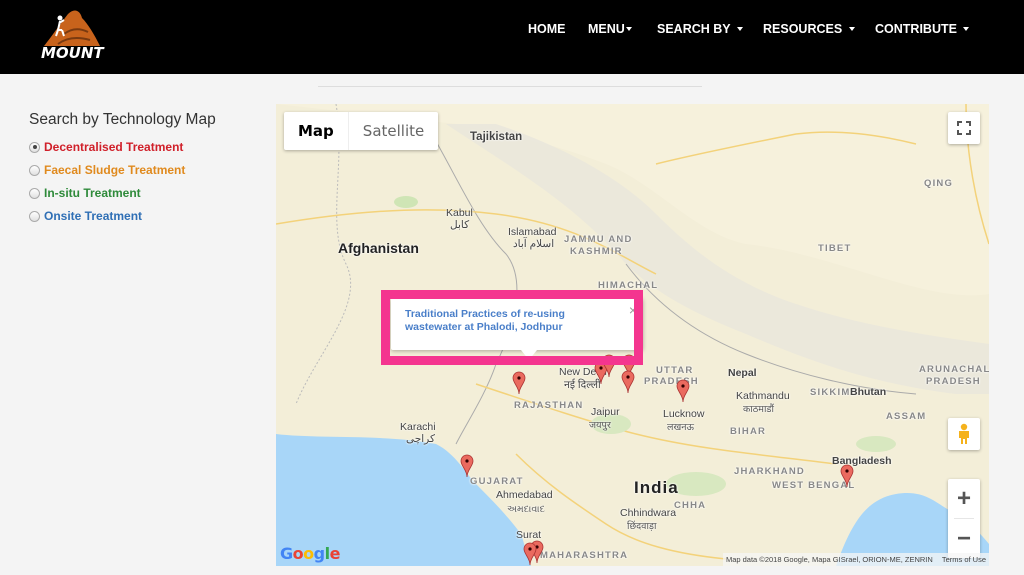 This screenshot has width=1024, height=575. What do you see at coordinates (830, 392) in the screenshot?
I see `label-sikkim: SIKKIM` at bounding box center [830, 392].